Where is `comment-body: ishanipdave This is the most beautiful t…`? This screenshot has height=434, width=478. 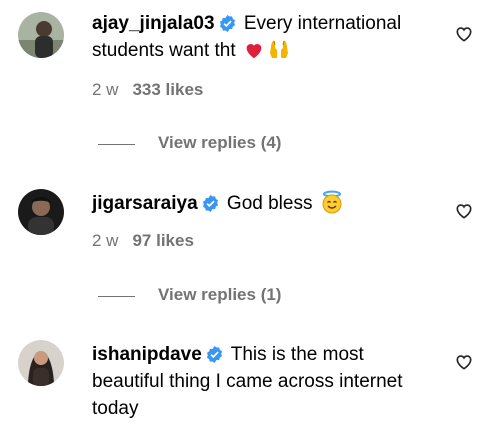 comment-body: ishanipdave This is the most beautiful t… is located at coordinates (262, 381).